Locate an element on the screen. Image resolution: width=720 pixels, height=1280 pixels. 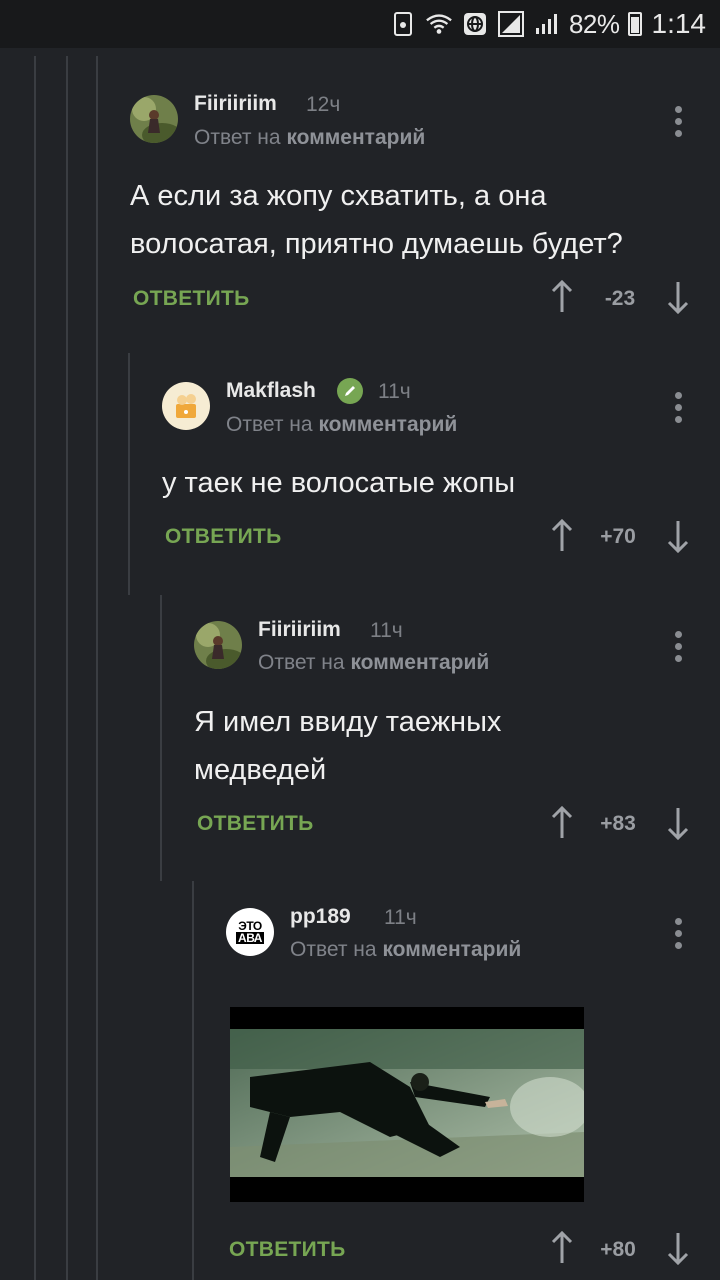
screenshot-notification-icon is located at coordinates (403, 24).